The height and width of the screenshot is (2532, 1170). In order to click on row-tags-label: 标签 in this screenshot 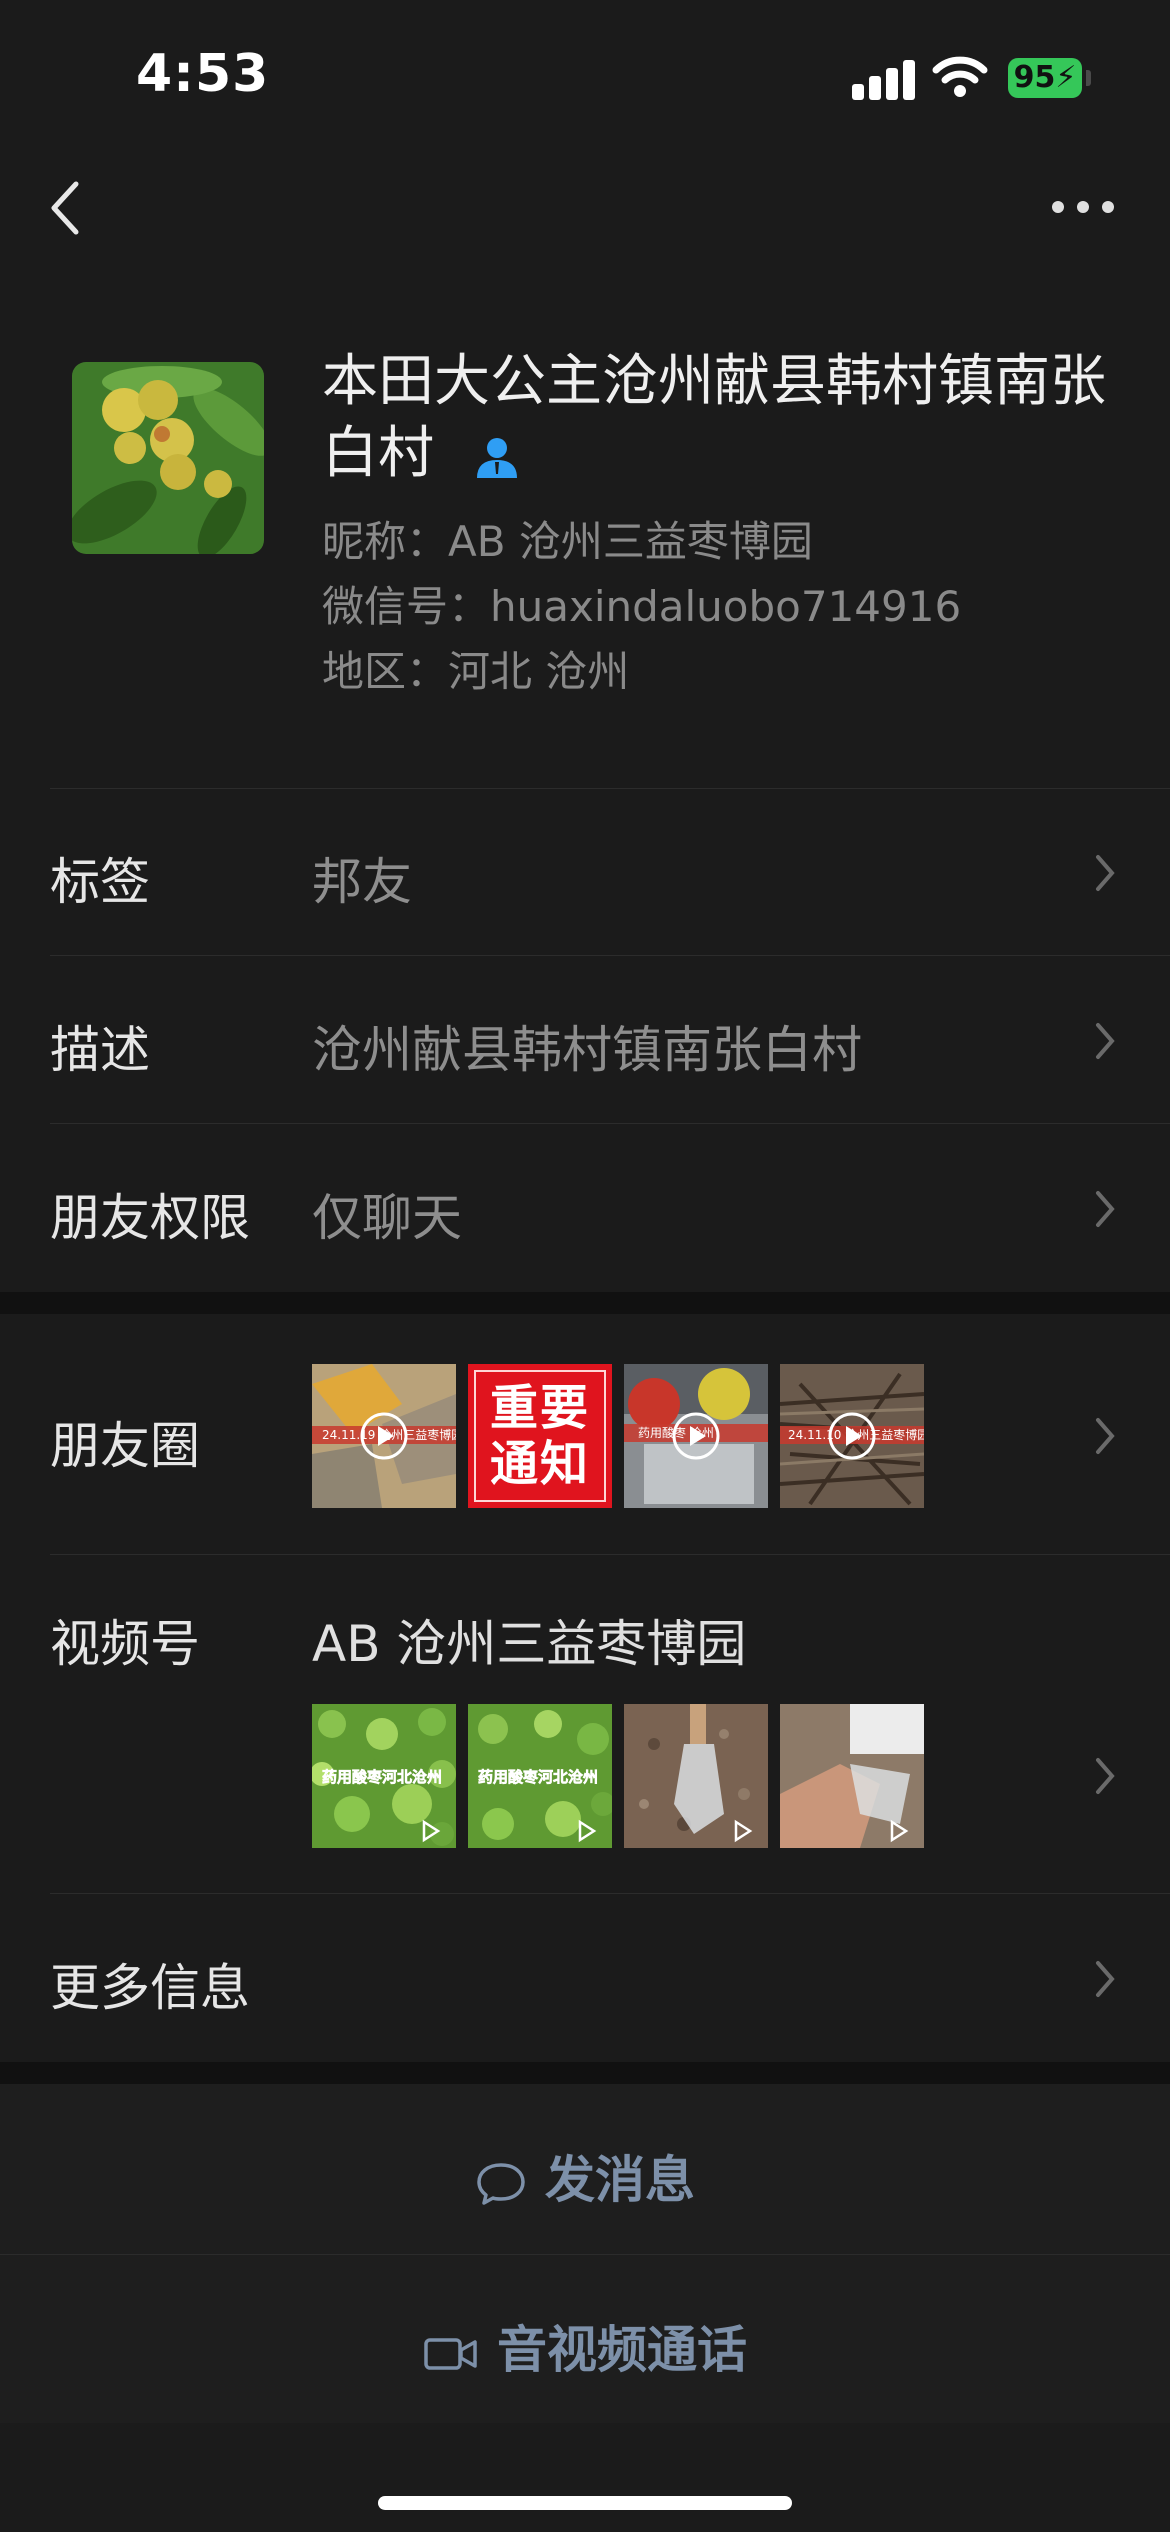, I will do `click(100, 882)`.